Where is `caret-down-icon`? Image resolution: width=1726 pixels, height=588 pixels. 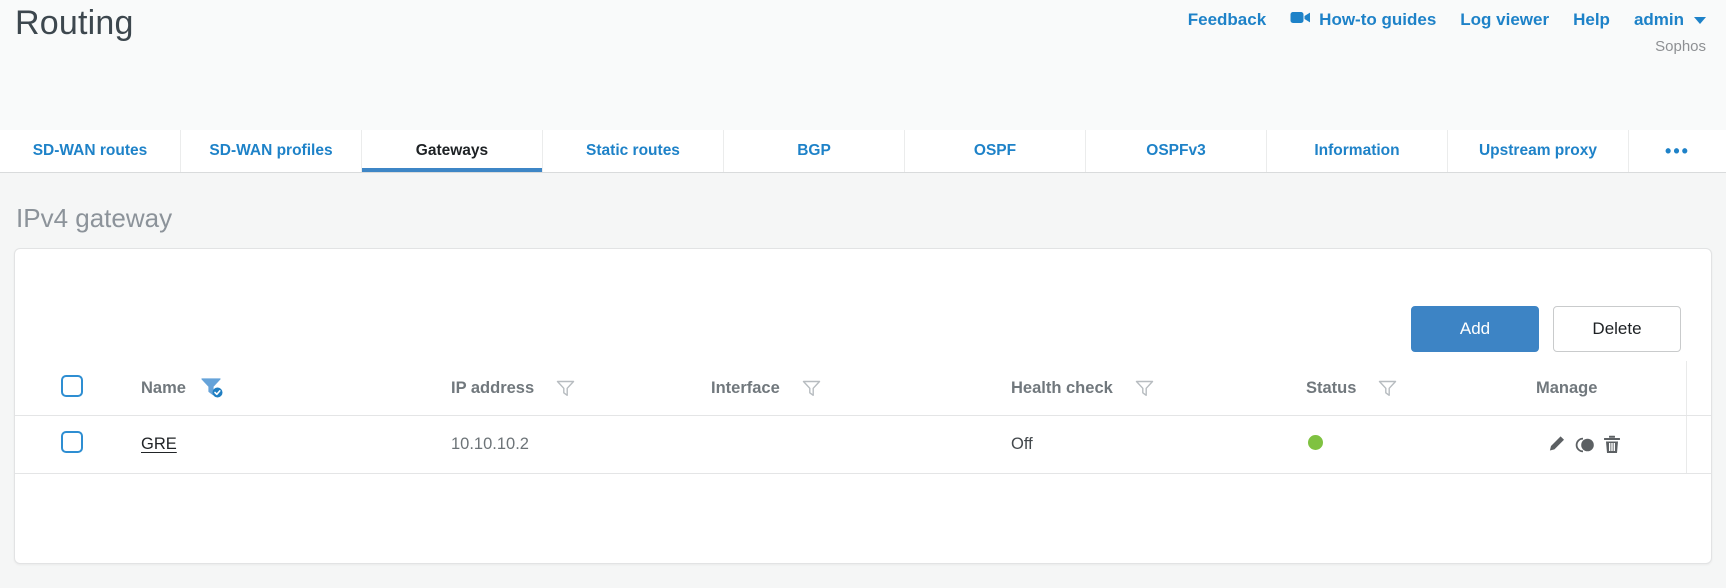
caret-down-icon is located at coordinates (1700, 20).